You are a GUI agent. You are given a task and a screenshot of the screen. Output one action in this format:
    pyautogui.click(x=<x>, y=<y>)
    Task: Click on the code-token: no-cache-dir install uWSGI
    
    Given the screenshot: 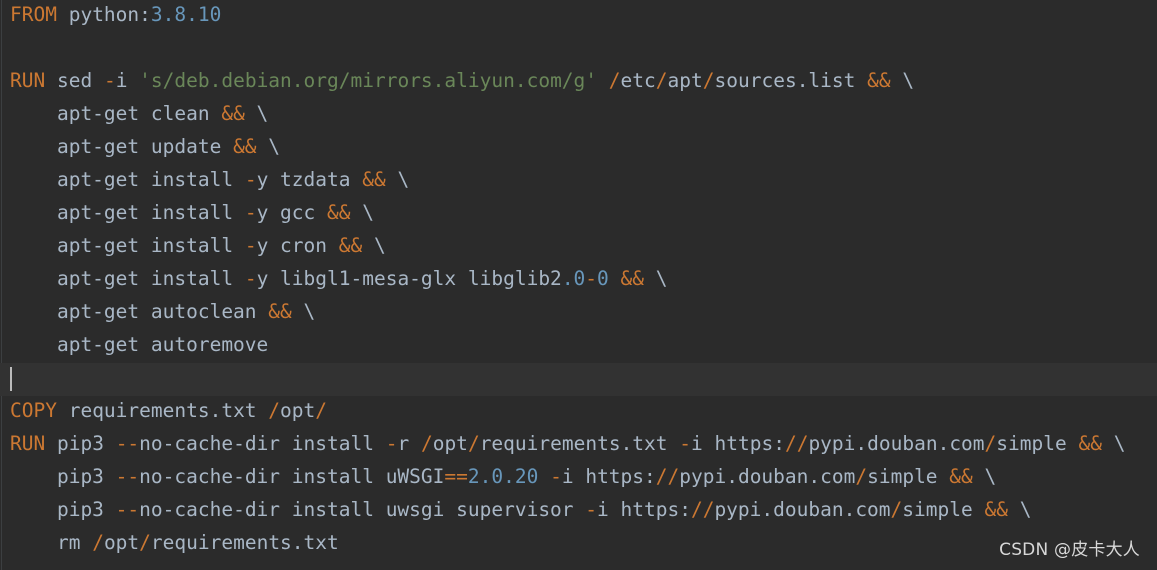 What is the action you would take?
    pyautogui.click(x=292, y=476)
    